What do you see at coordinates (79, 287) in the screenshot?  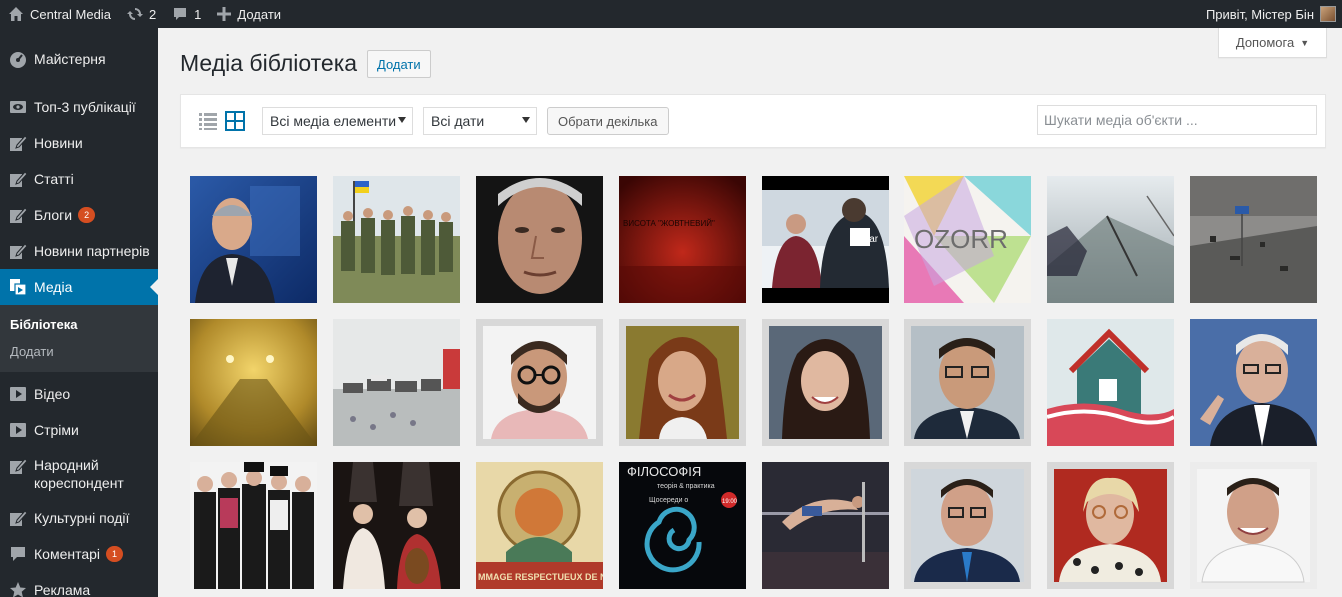 I see `sidebar-item-media: Медіа` at bounding box center [79, 287].